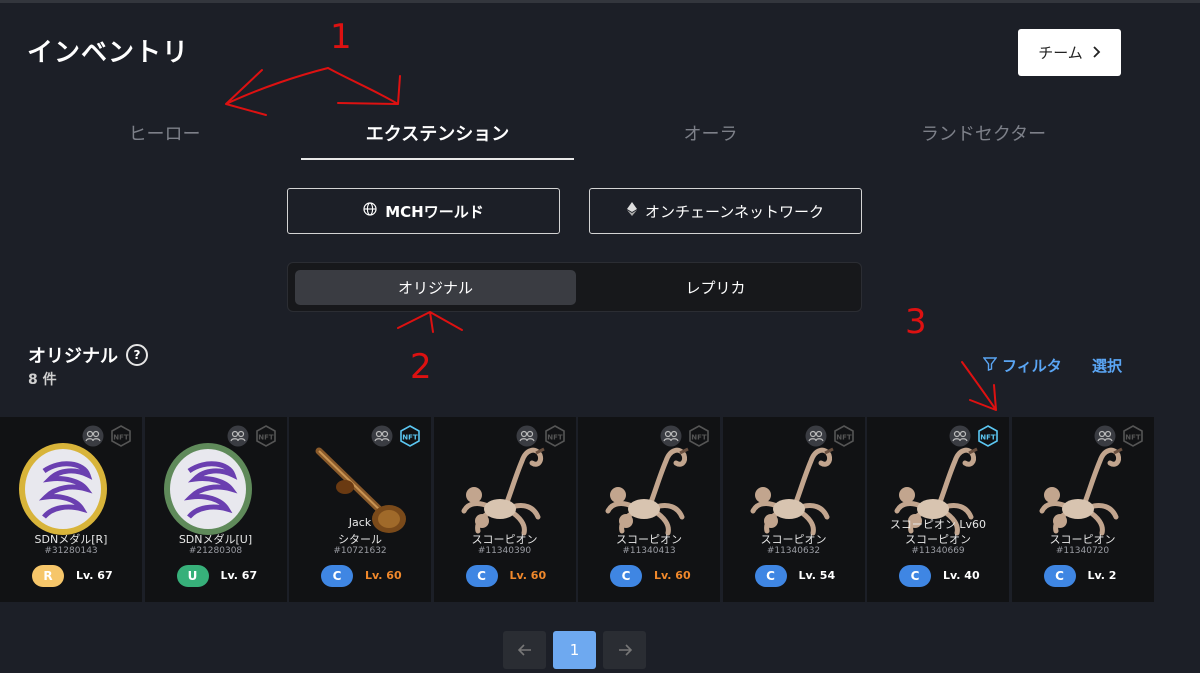 The width and height of the screenshot is (1200, 673). What do you see at coordinates (192, 576) in the screenshot?
I see `rarity-badge: U` at bounding box center [192, 576].